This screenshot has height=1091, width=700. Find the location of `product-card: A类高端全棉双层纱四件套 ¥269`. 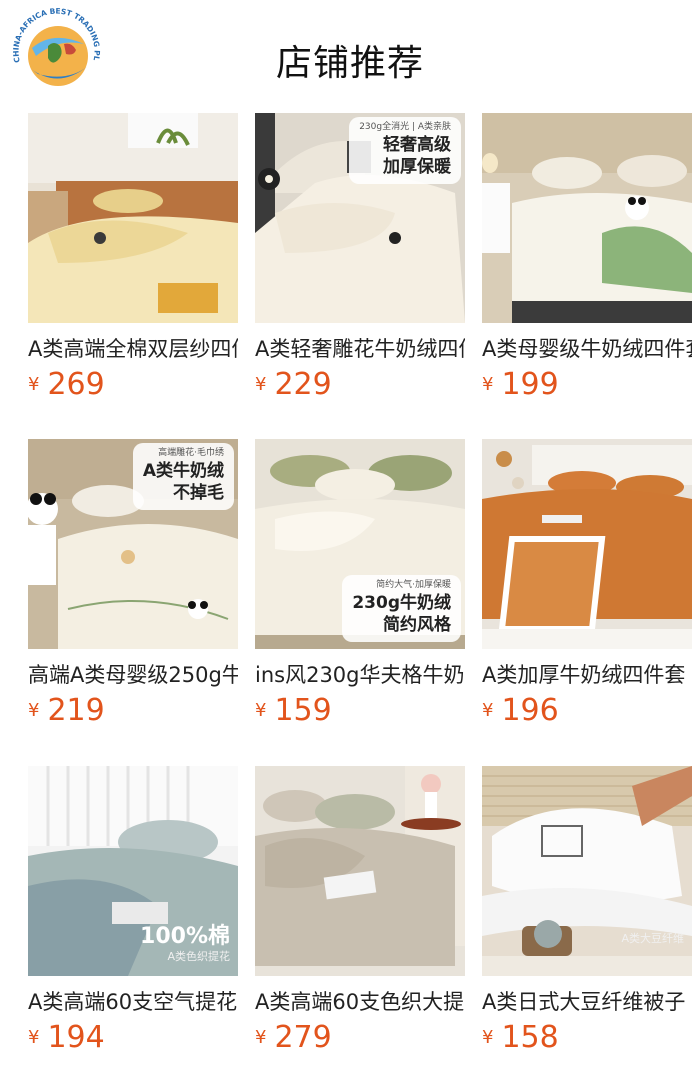

product-card: A类高端全棉双层纱四件套 ¥269 is located at coordinates (134, 263).